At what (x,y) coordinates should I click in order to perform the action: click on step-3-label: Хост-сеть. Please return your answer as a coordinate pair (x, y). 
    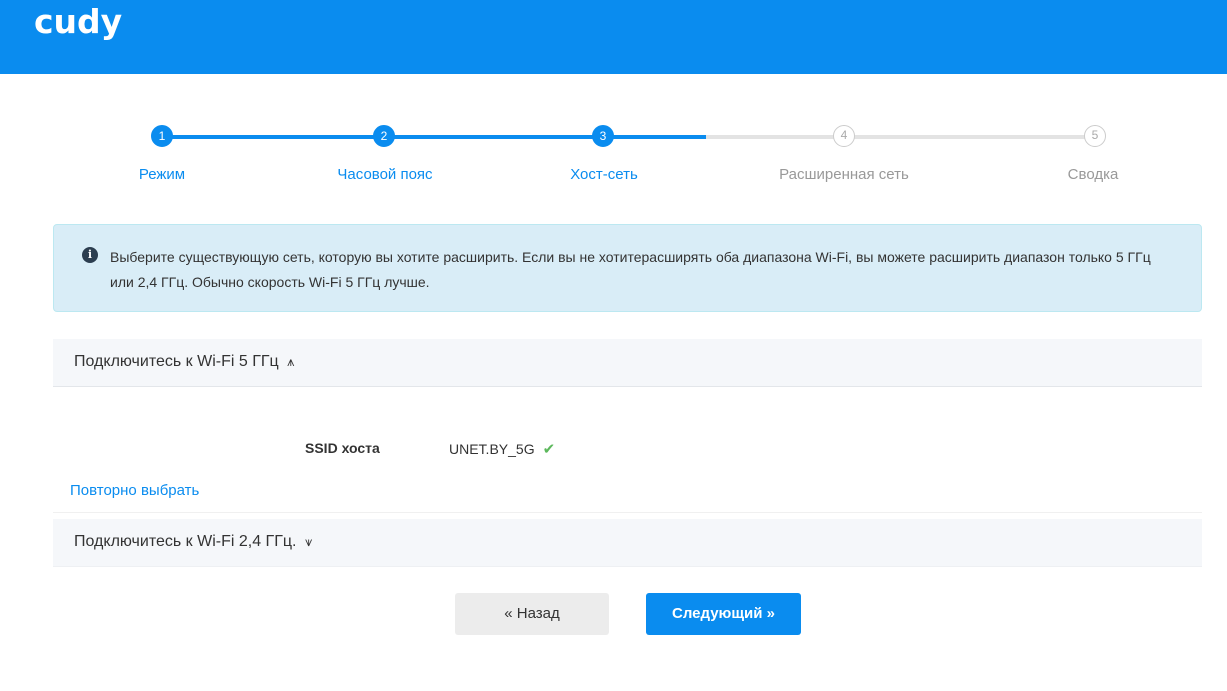
    Looking at the image, I should click on (604, 174).